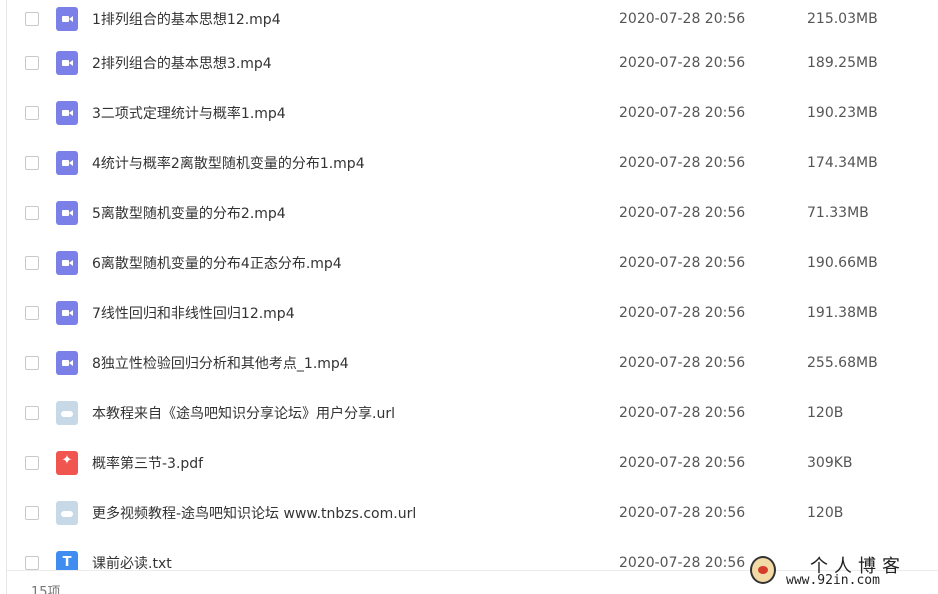 This screenshot has height=594, width=938. I want to click on file-row: 概率第三节-3.pdf 2020-07-28 20:56 309KB, so click(469, 463).